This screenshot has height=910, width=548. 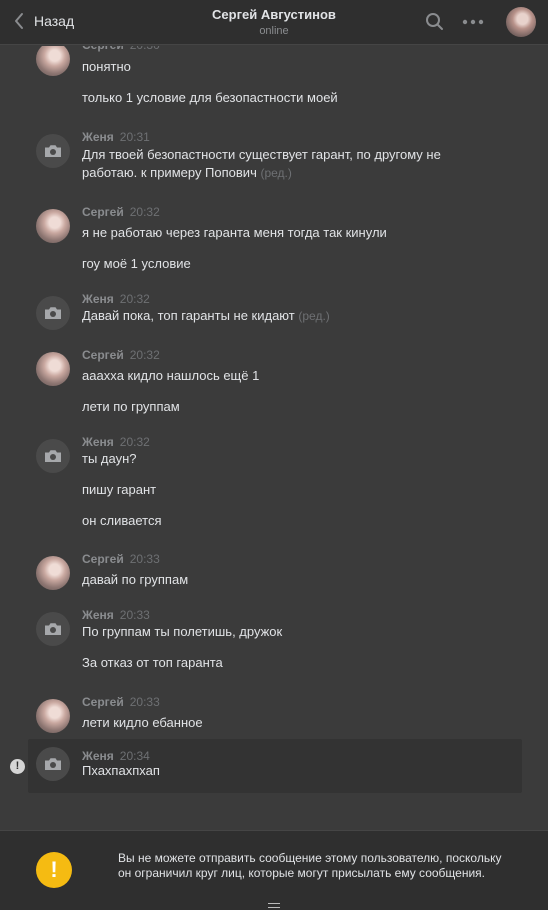 What do you see at coordinates (274, 905) in the screenshot?
I see `resize-grip` at bounding box center [274, 905].